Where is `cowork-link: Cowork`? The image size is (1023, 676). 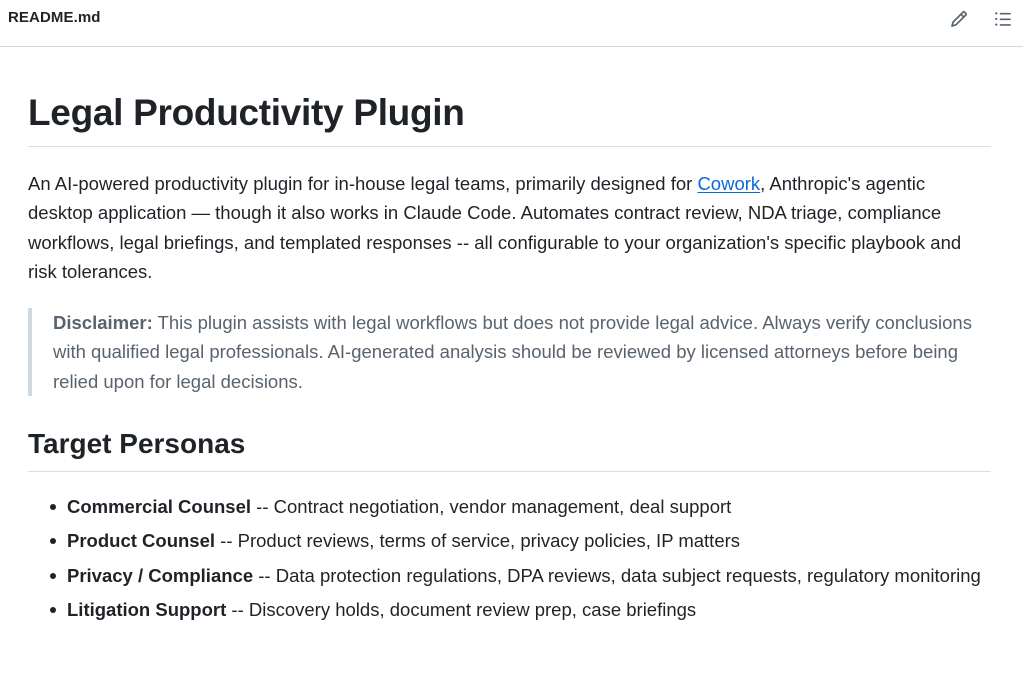
cowork-link: Cowork is located at coordinates (728, 183).